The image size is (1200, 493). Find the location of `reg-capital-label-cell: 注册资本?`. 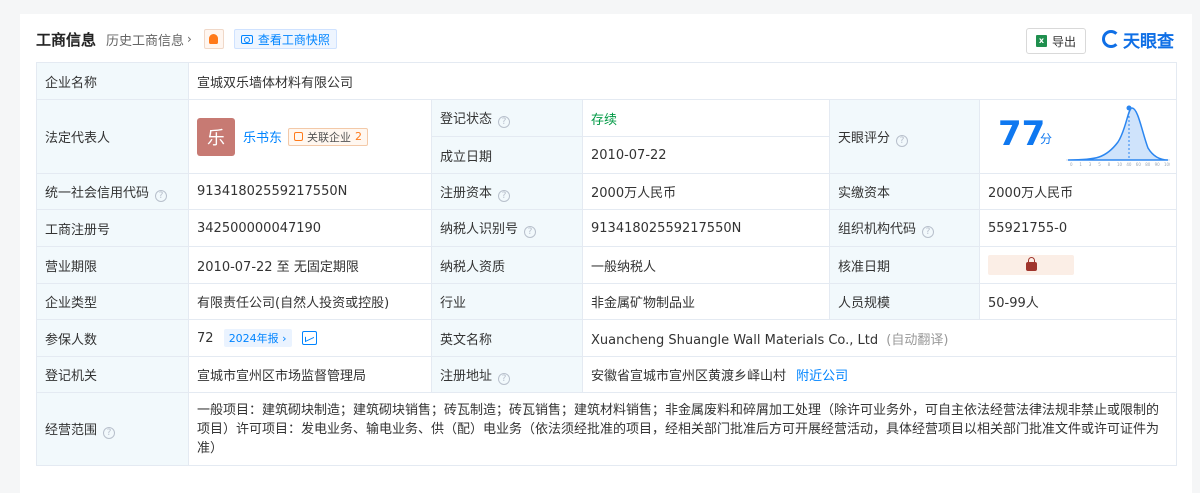

reg-capital-label-cell: 注册资本? is located at coordinates (507, 191).